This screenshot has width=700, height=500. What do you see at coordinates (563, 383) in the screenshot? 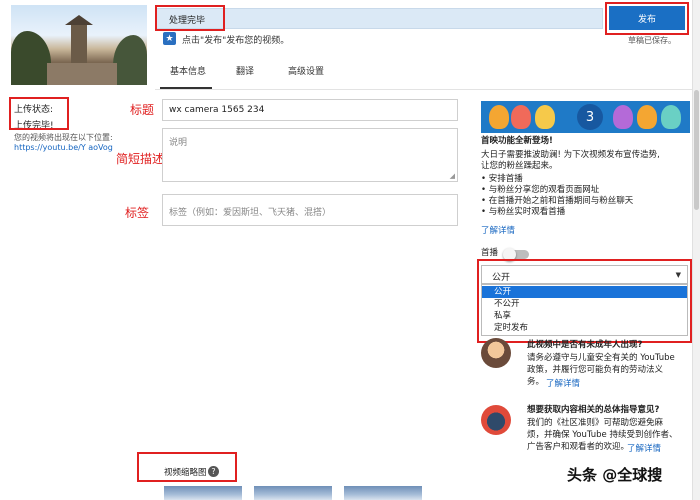
I see `info1-learn-more-link: 了解详情` at bounding box center [563, 383].